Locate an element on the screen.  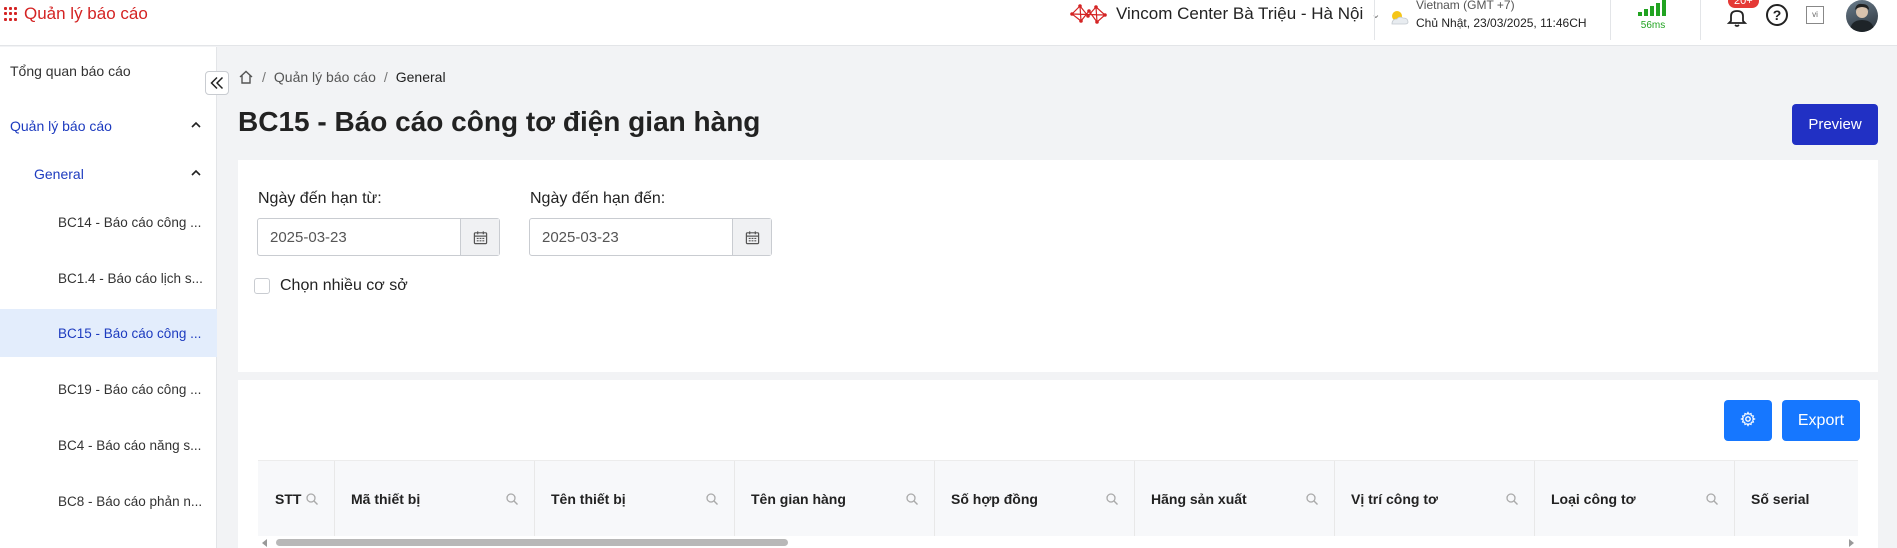
notification-badge: 20+ is located at coordinates (1743, 4).